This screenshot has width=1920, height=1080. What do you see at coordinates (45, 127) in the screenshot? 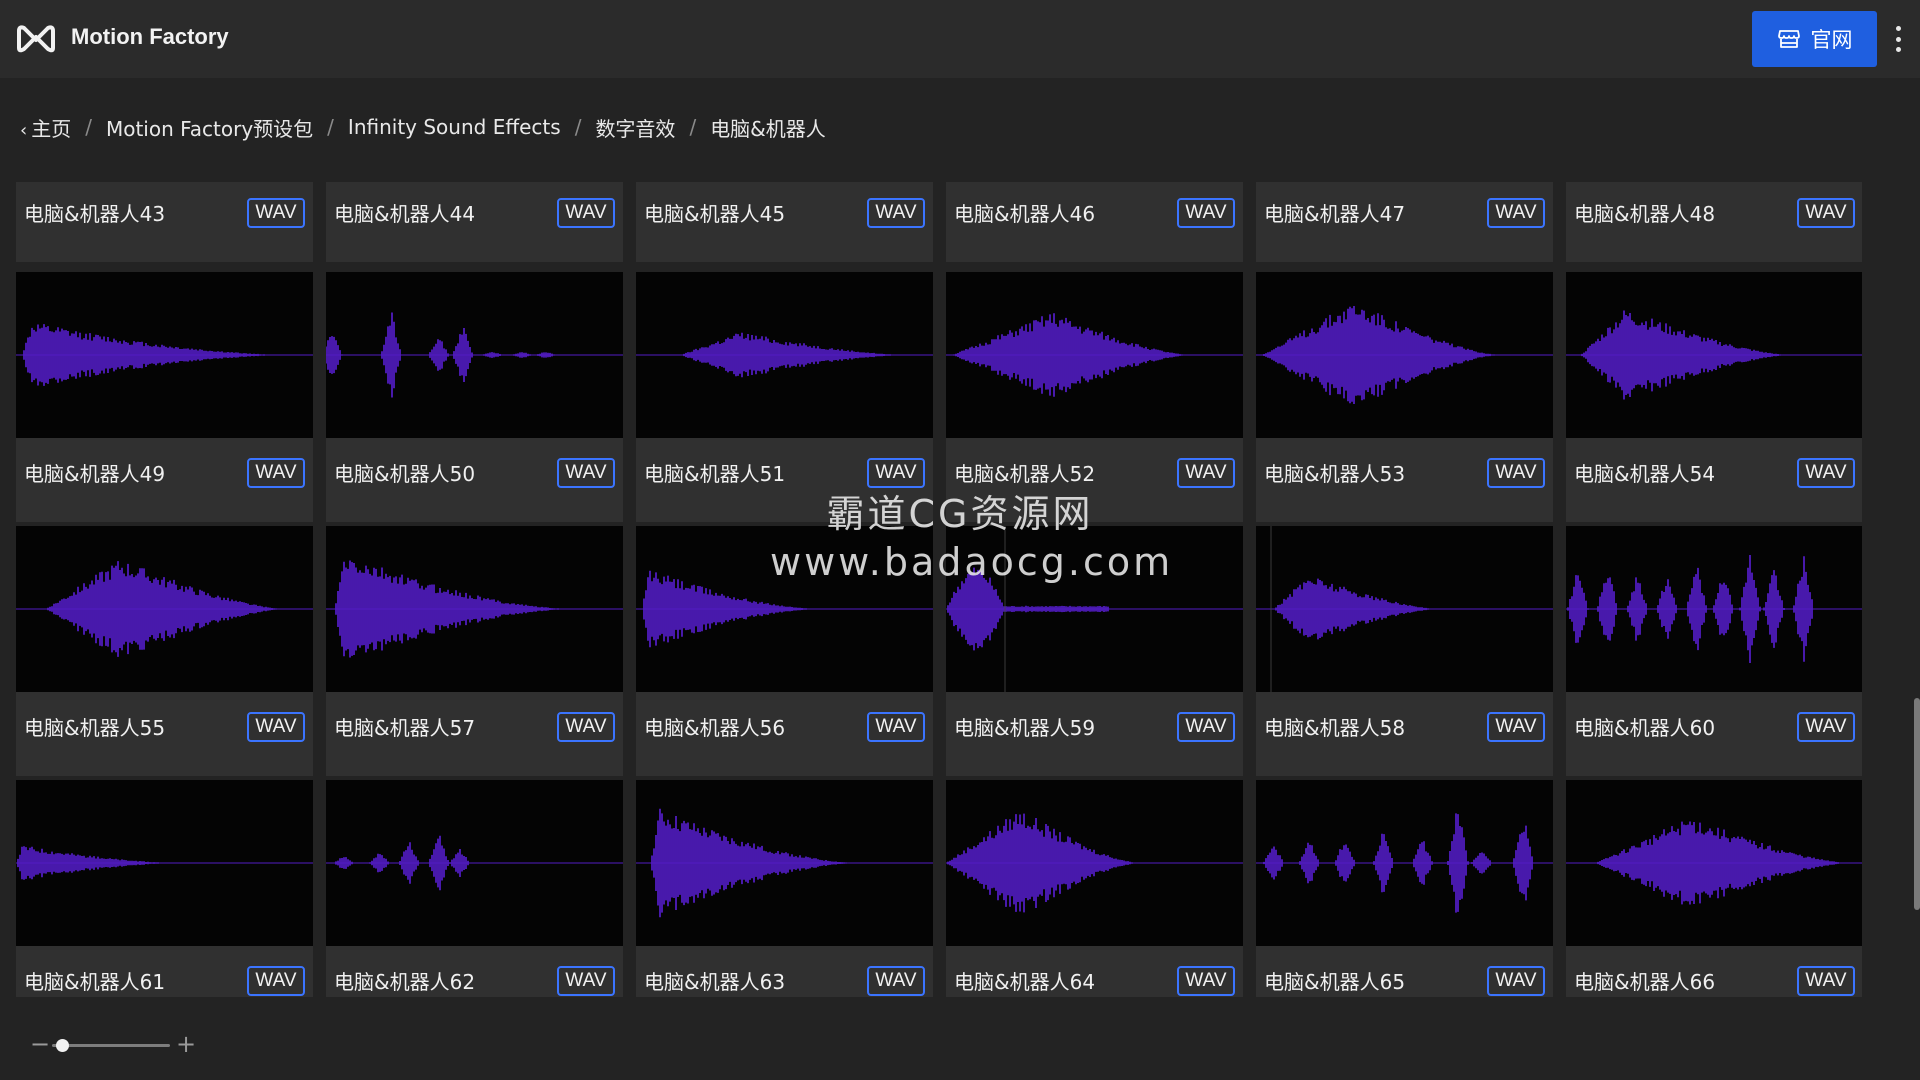
I see `breadcrumb-home: ‹ 主页` at bounding box center [45, 127].